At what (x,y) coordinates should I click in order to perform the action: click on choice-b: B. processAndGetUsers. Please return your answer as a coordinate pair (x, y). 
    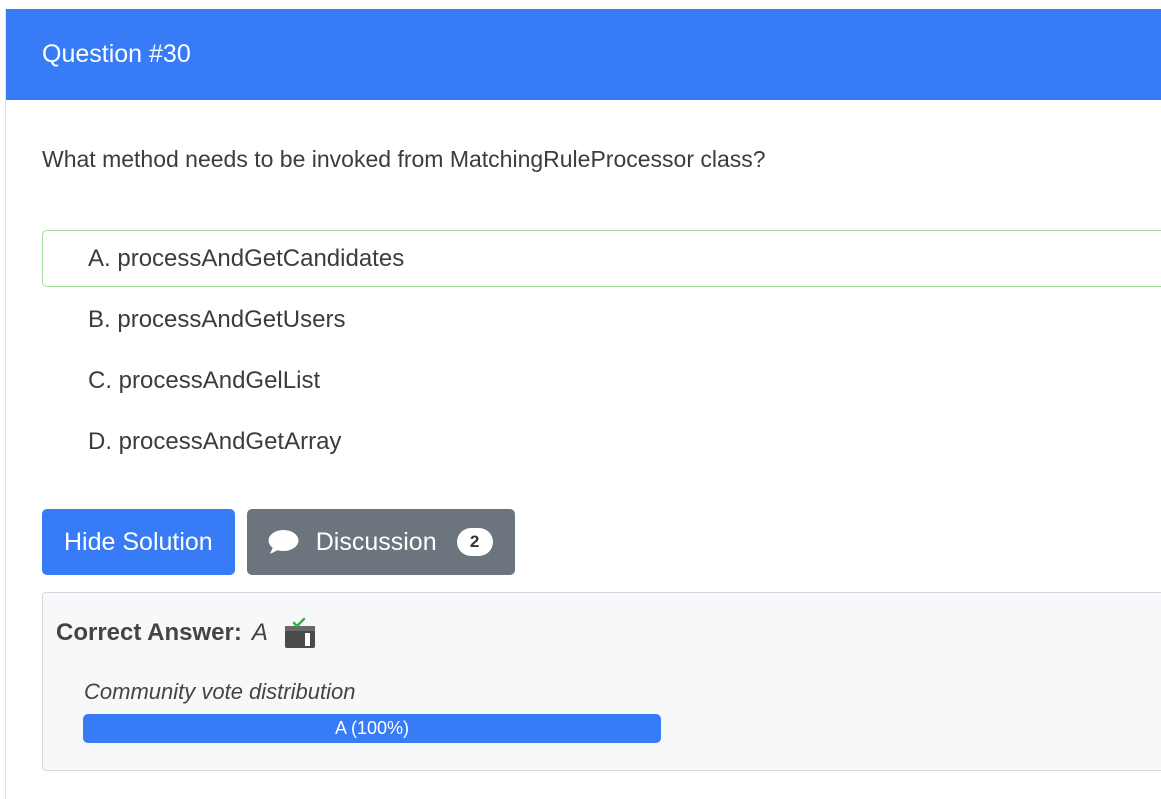
    Looking at the image, I should click on (601, 319).